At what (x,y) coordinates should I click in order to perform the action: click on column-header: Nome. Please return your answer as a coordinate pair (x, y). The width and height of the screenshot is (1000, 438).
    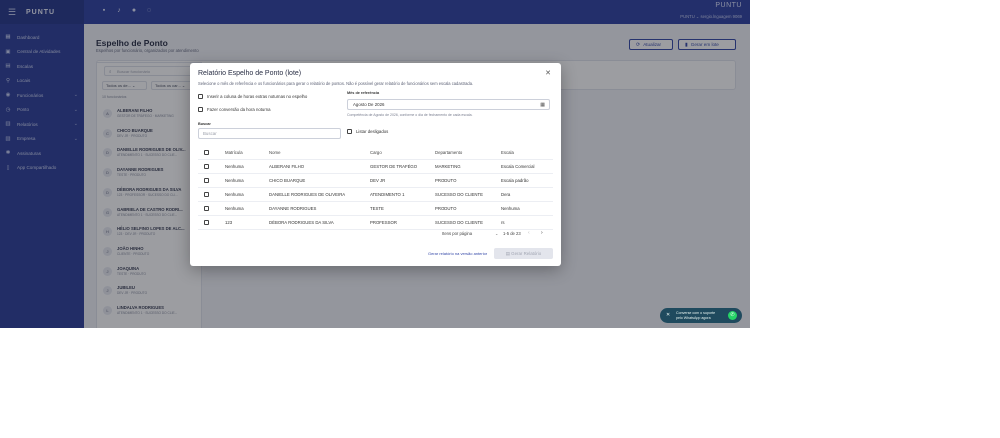
    Looking at the image, I should click on (319, 153).